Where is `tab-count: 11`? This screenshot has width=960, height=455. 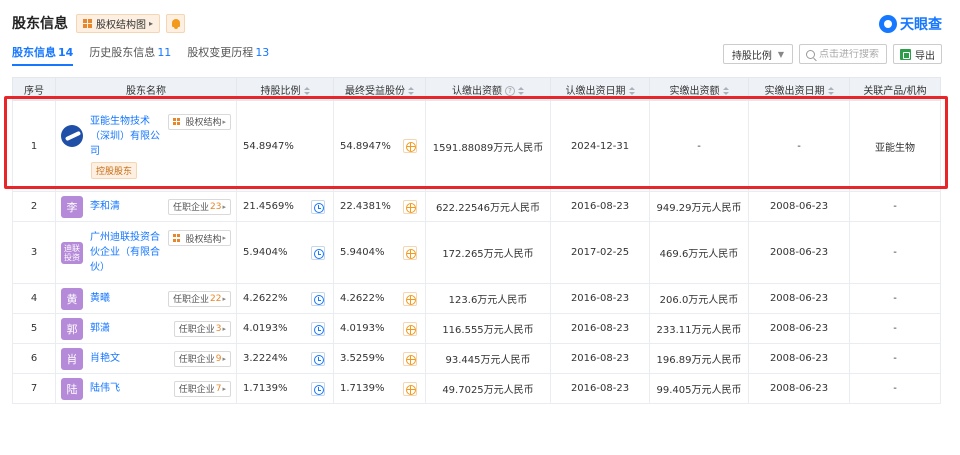 tab-count: 11 is located at coordinates (164, 52).